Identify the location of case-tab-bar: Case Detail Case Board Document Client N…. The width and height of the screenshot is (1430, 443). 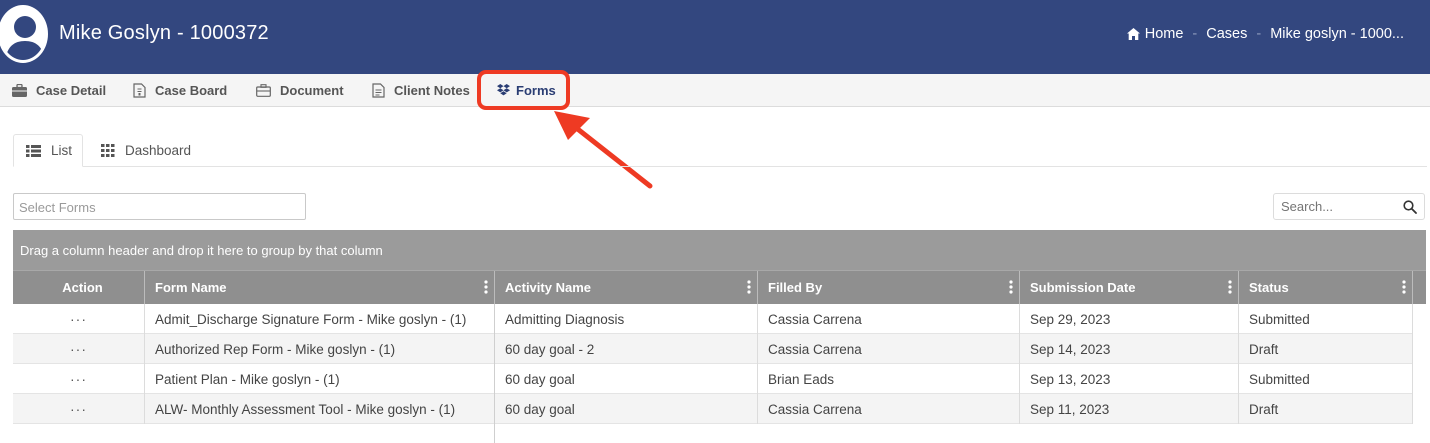
(715, 90).